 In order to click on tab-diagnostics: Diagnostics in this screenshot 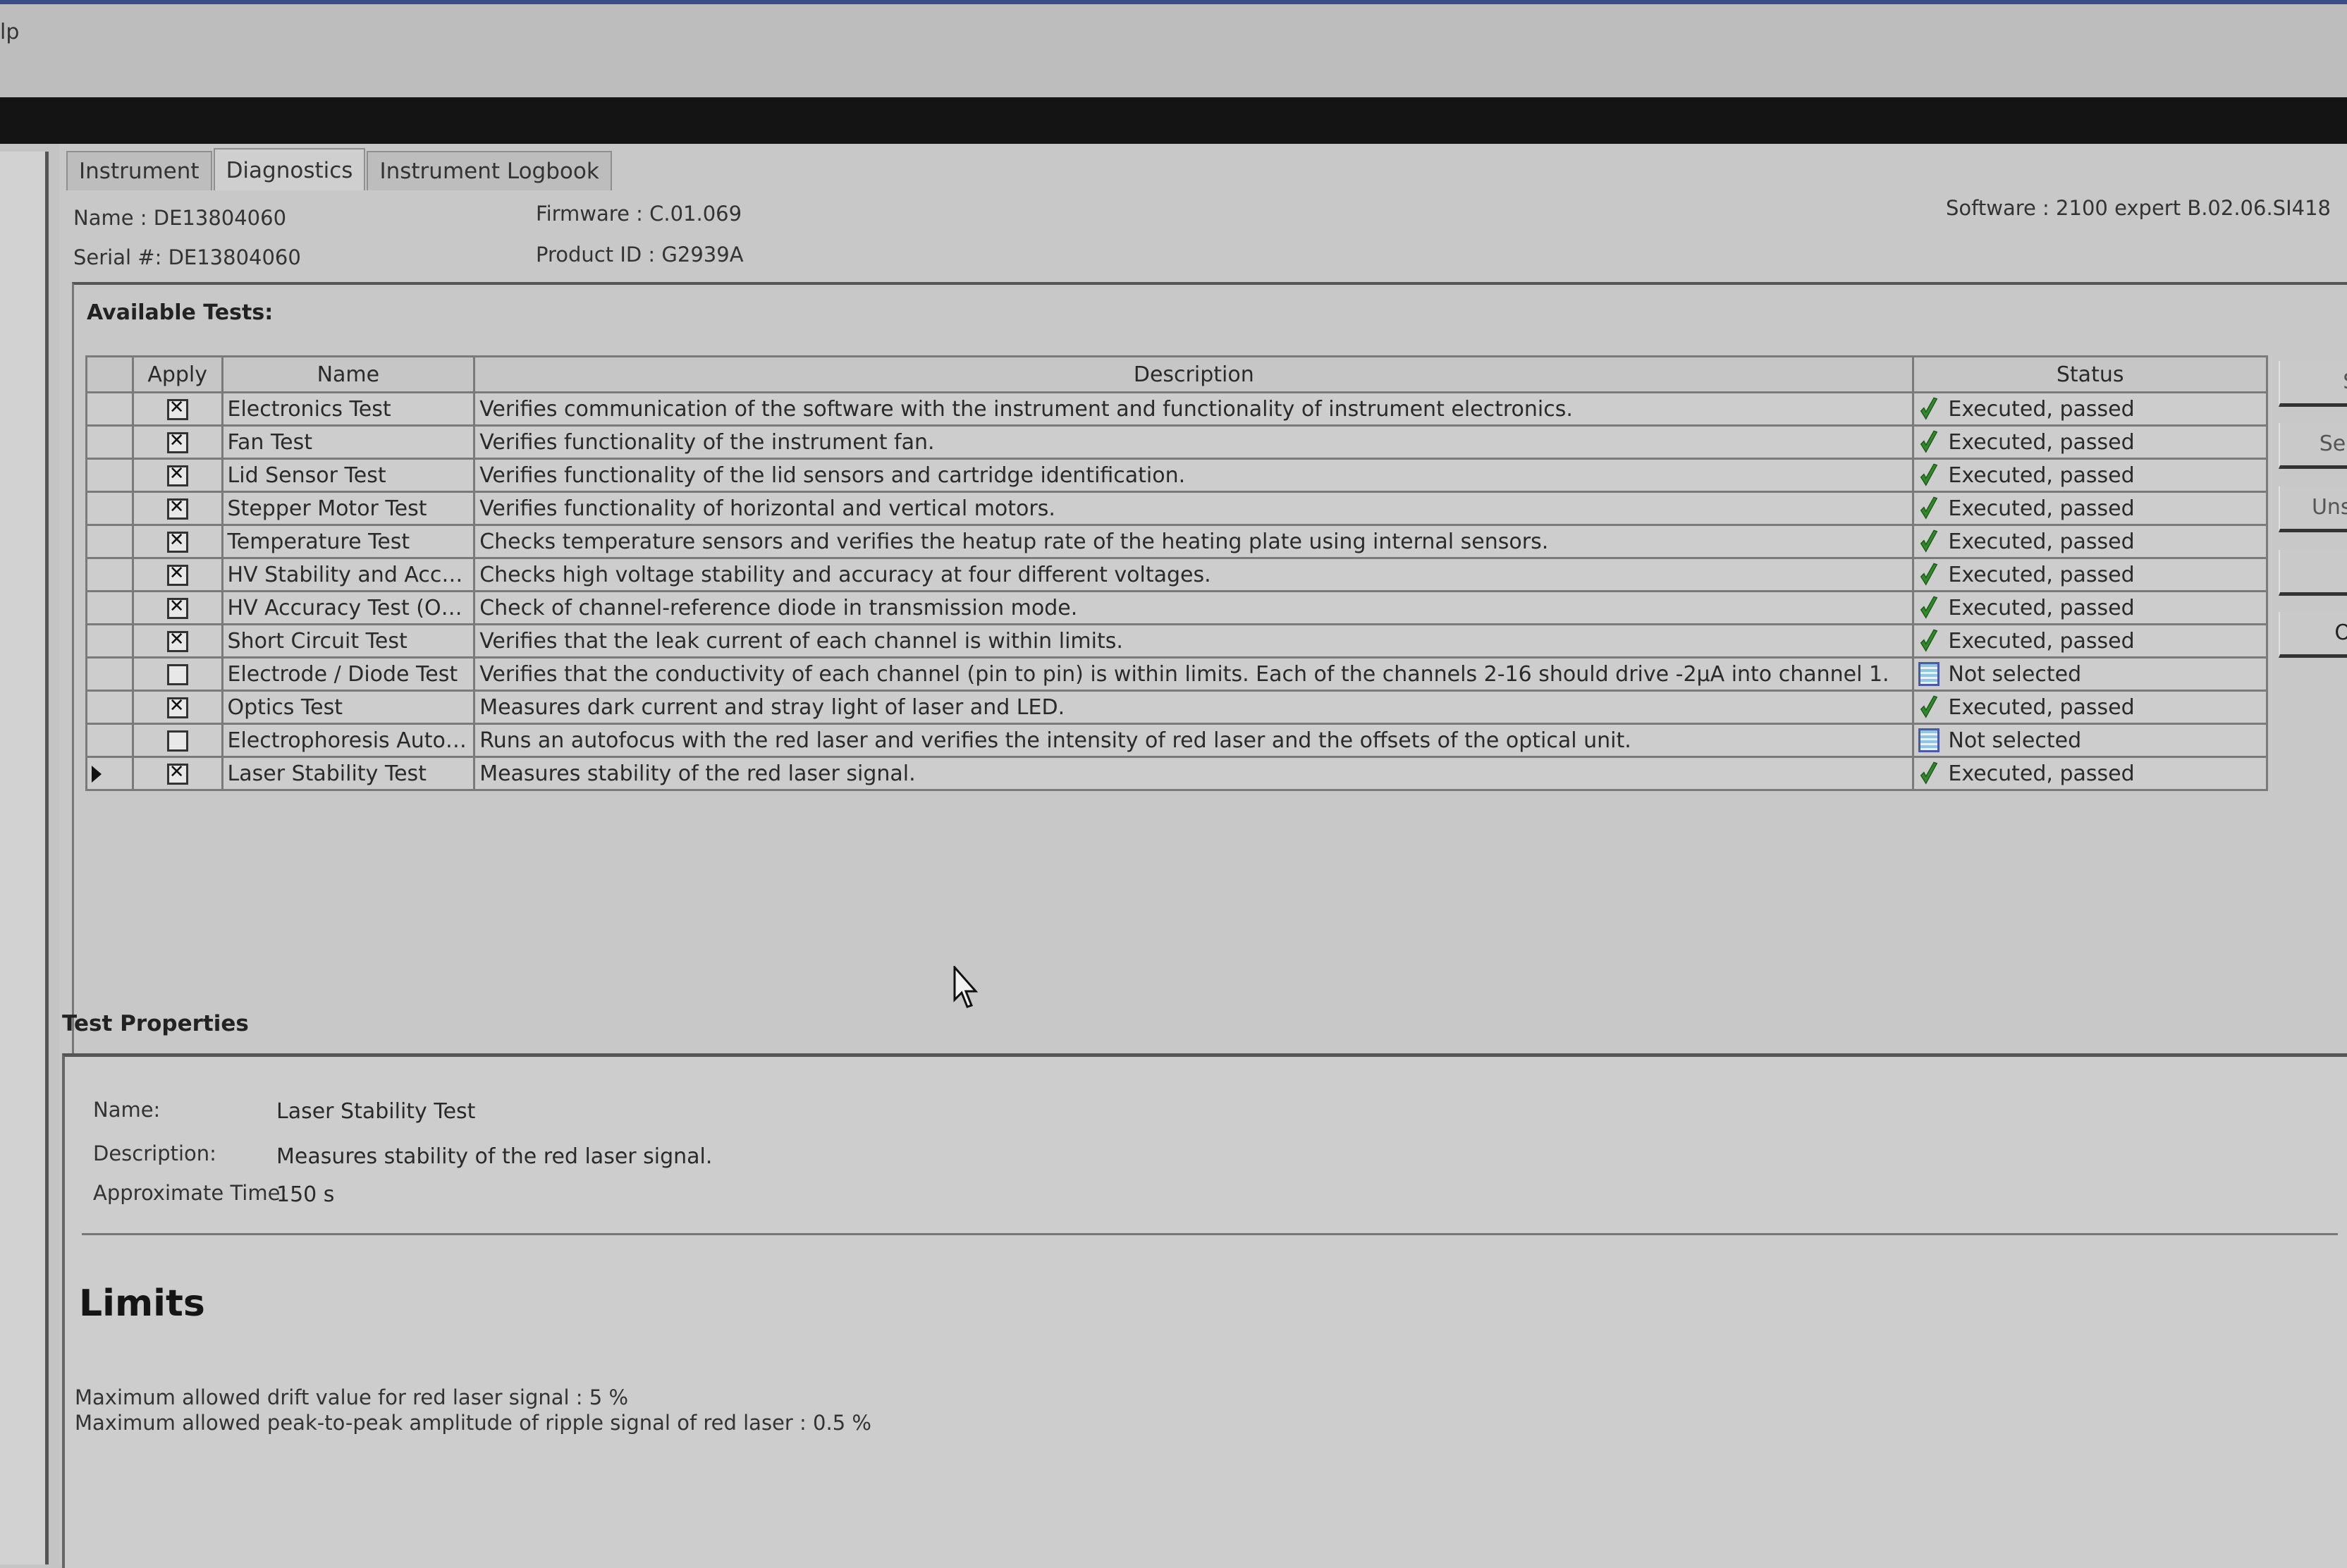, I will do `click(289, 169)`.